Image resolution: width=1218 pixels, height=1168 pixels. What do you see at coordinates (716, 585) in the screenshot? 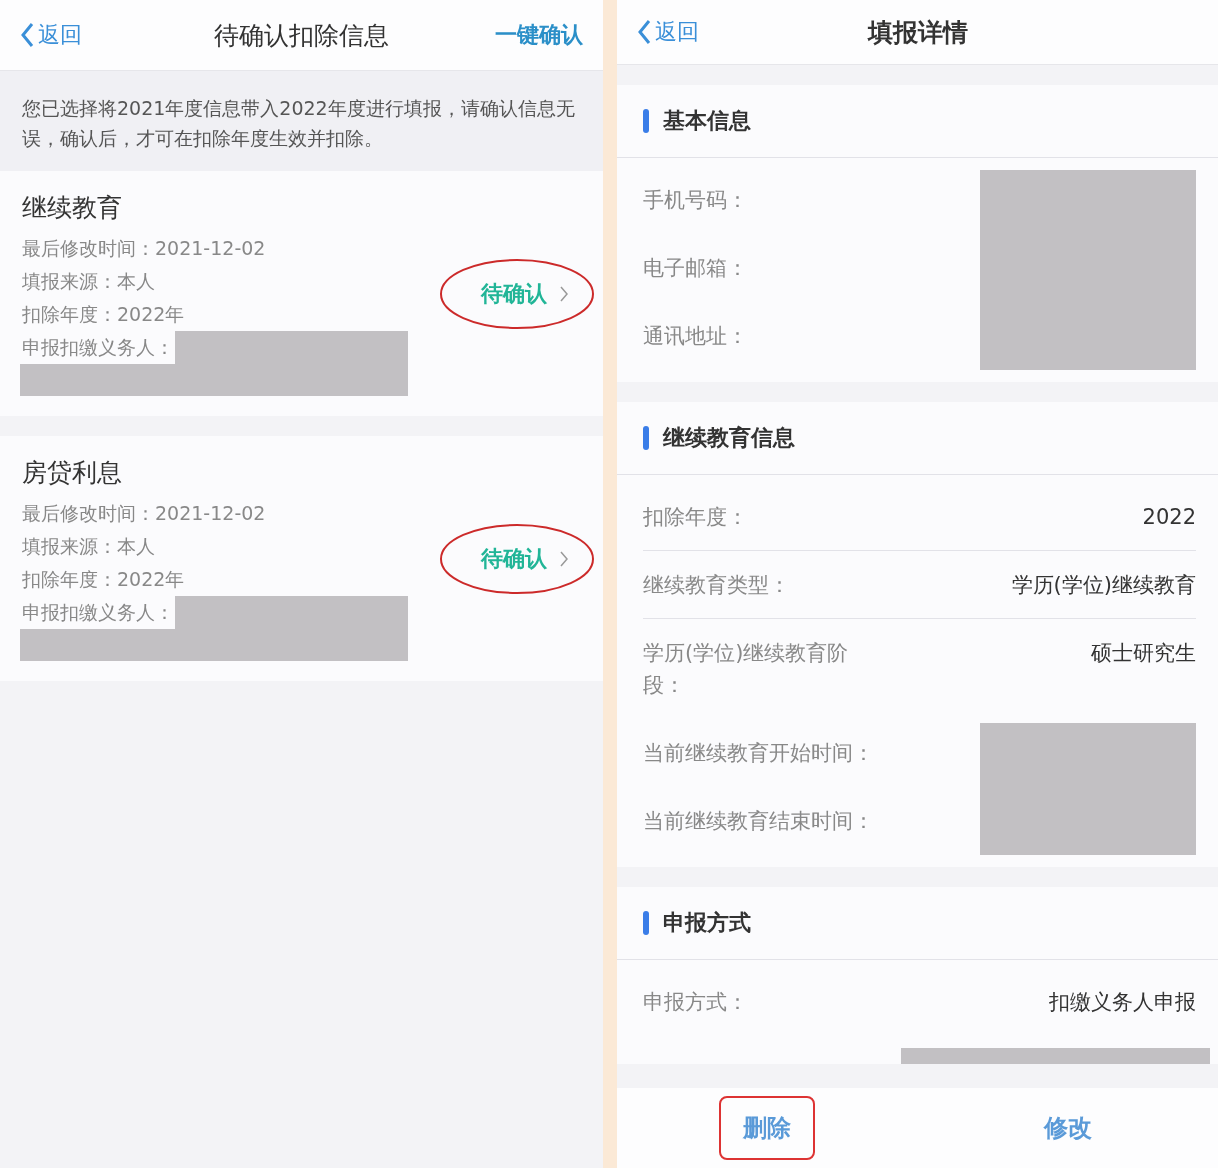
I see `field-label: 继续教育类型：` at bounding box center [716, 585].